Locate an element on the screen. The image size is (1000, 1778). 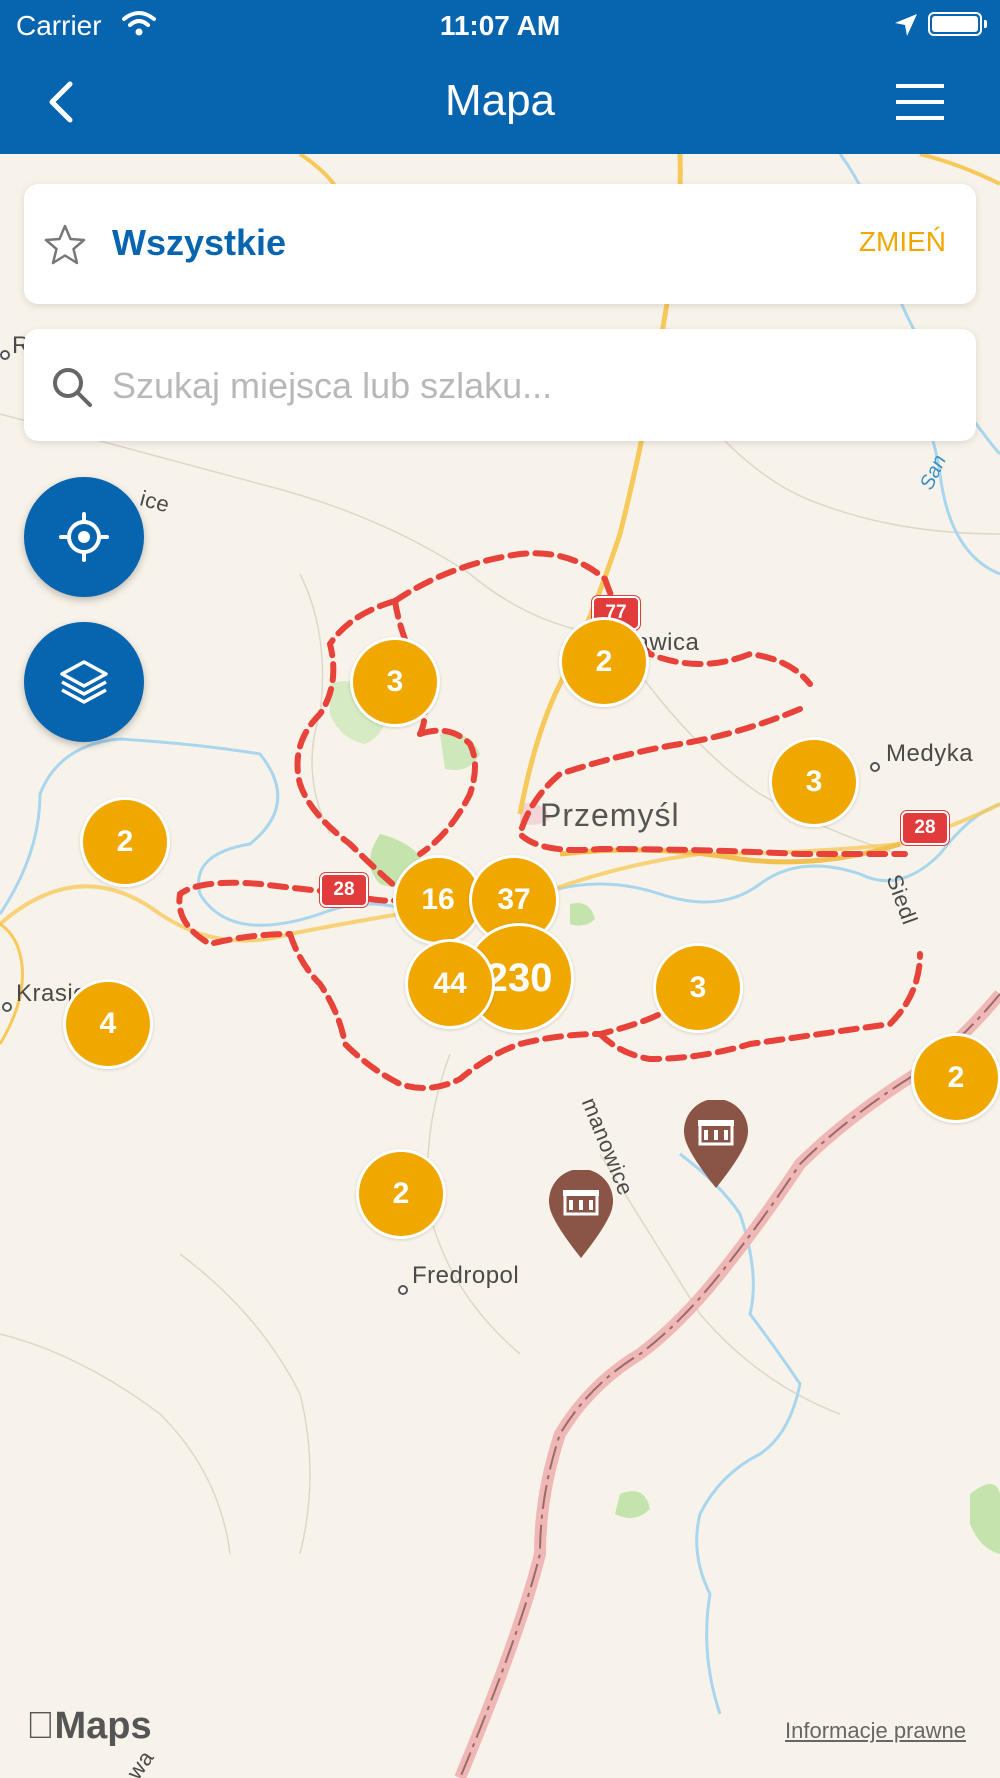
battery-cap is located at coordinates (985, 24).